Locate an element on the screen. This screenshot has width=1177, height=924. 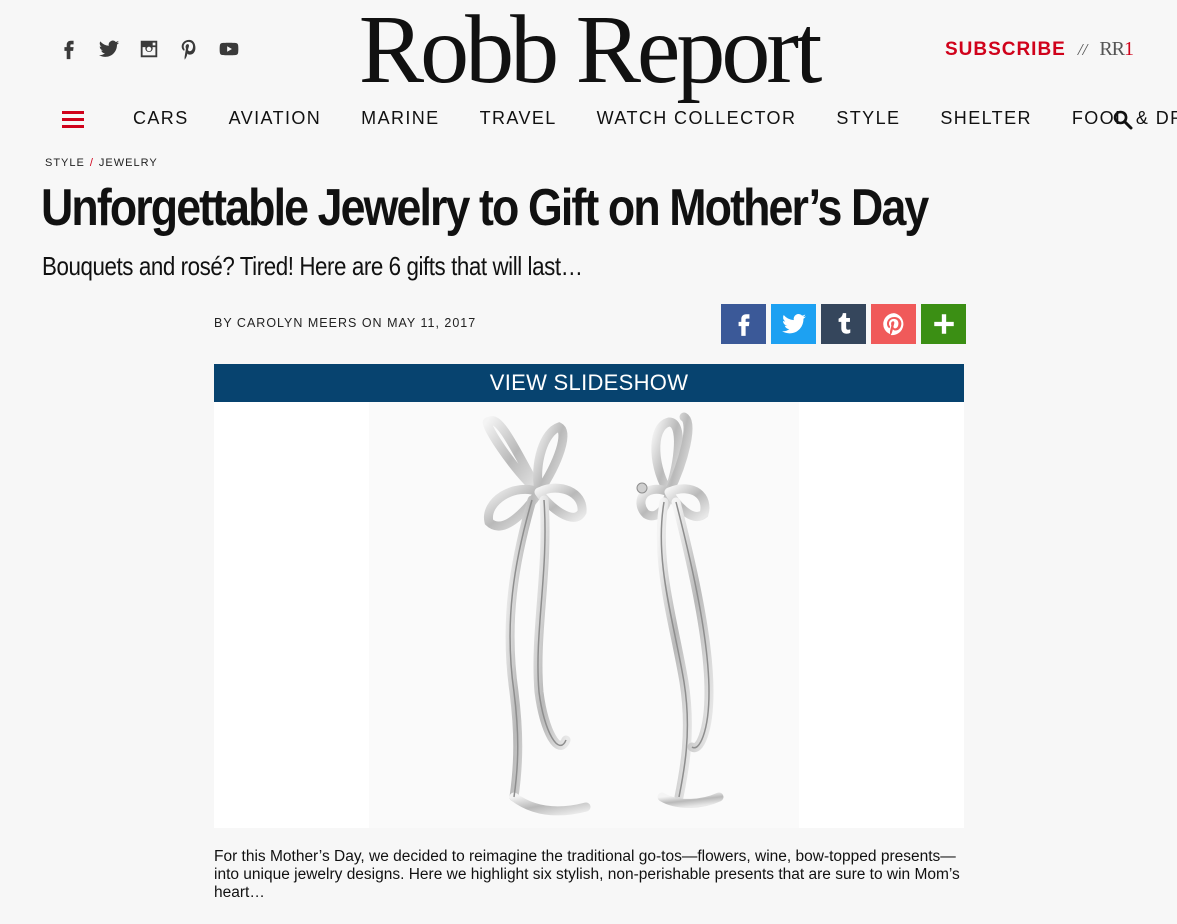
subscribe-link: SUBSCRIBE is located at coordinates (1005, 50).